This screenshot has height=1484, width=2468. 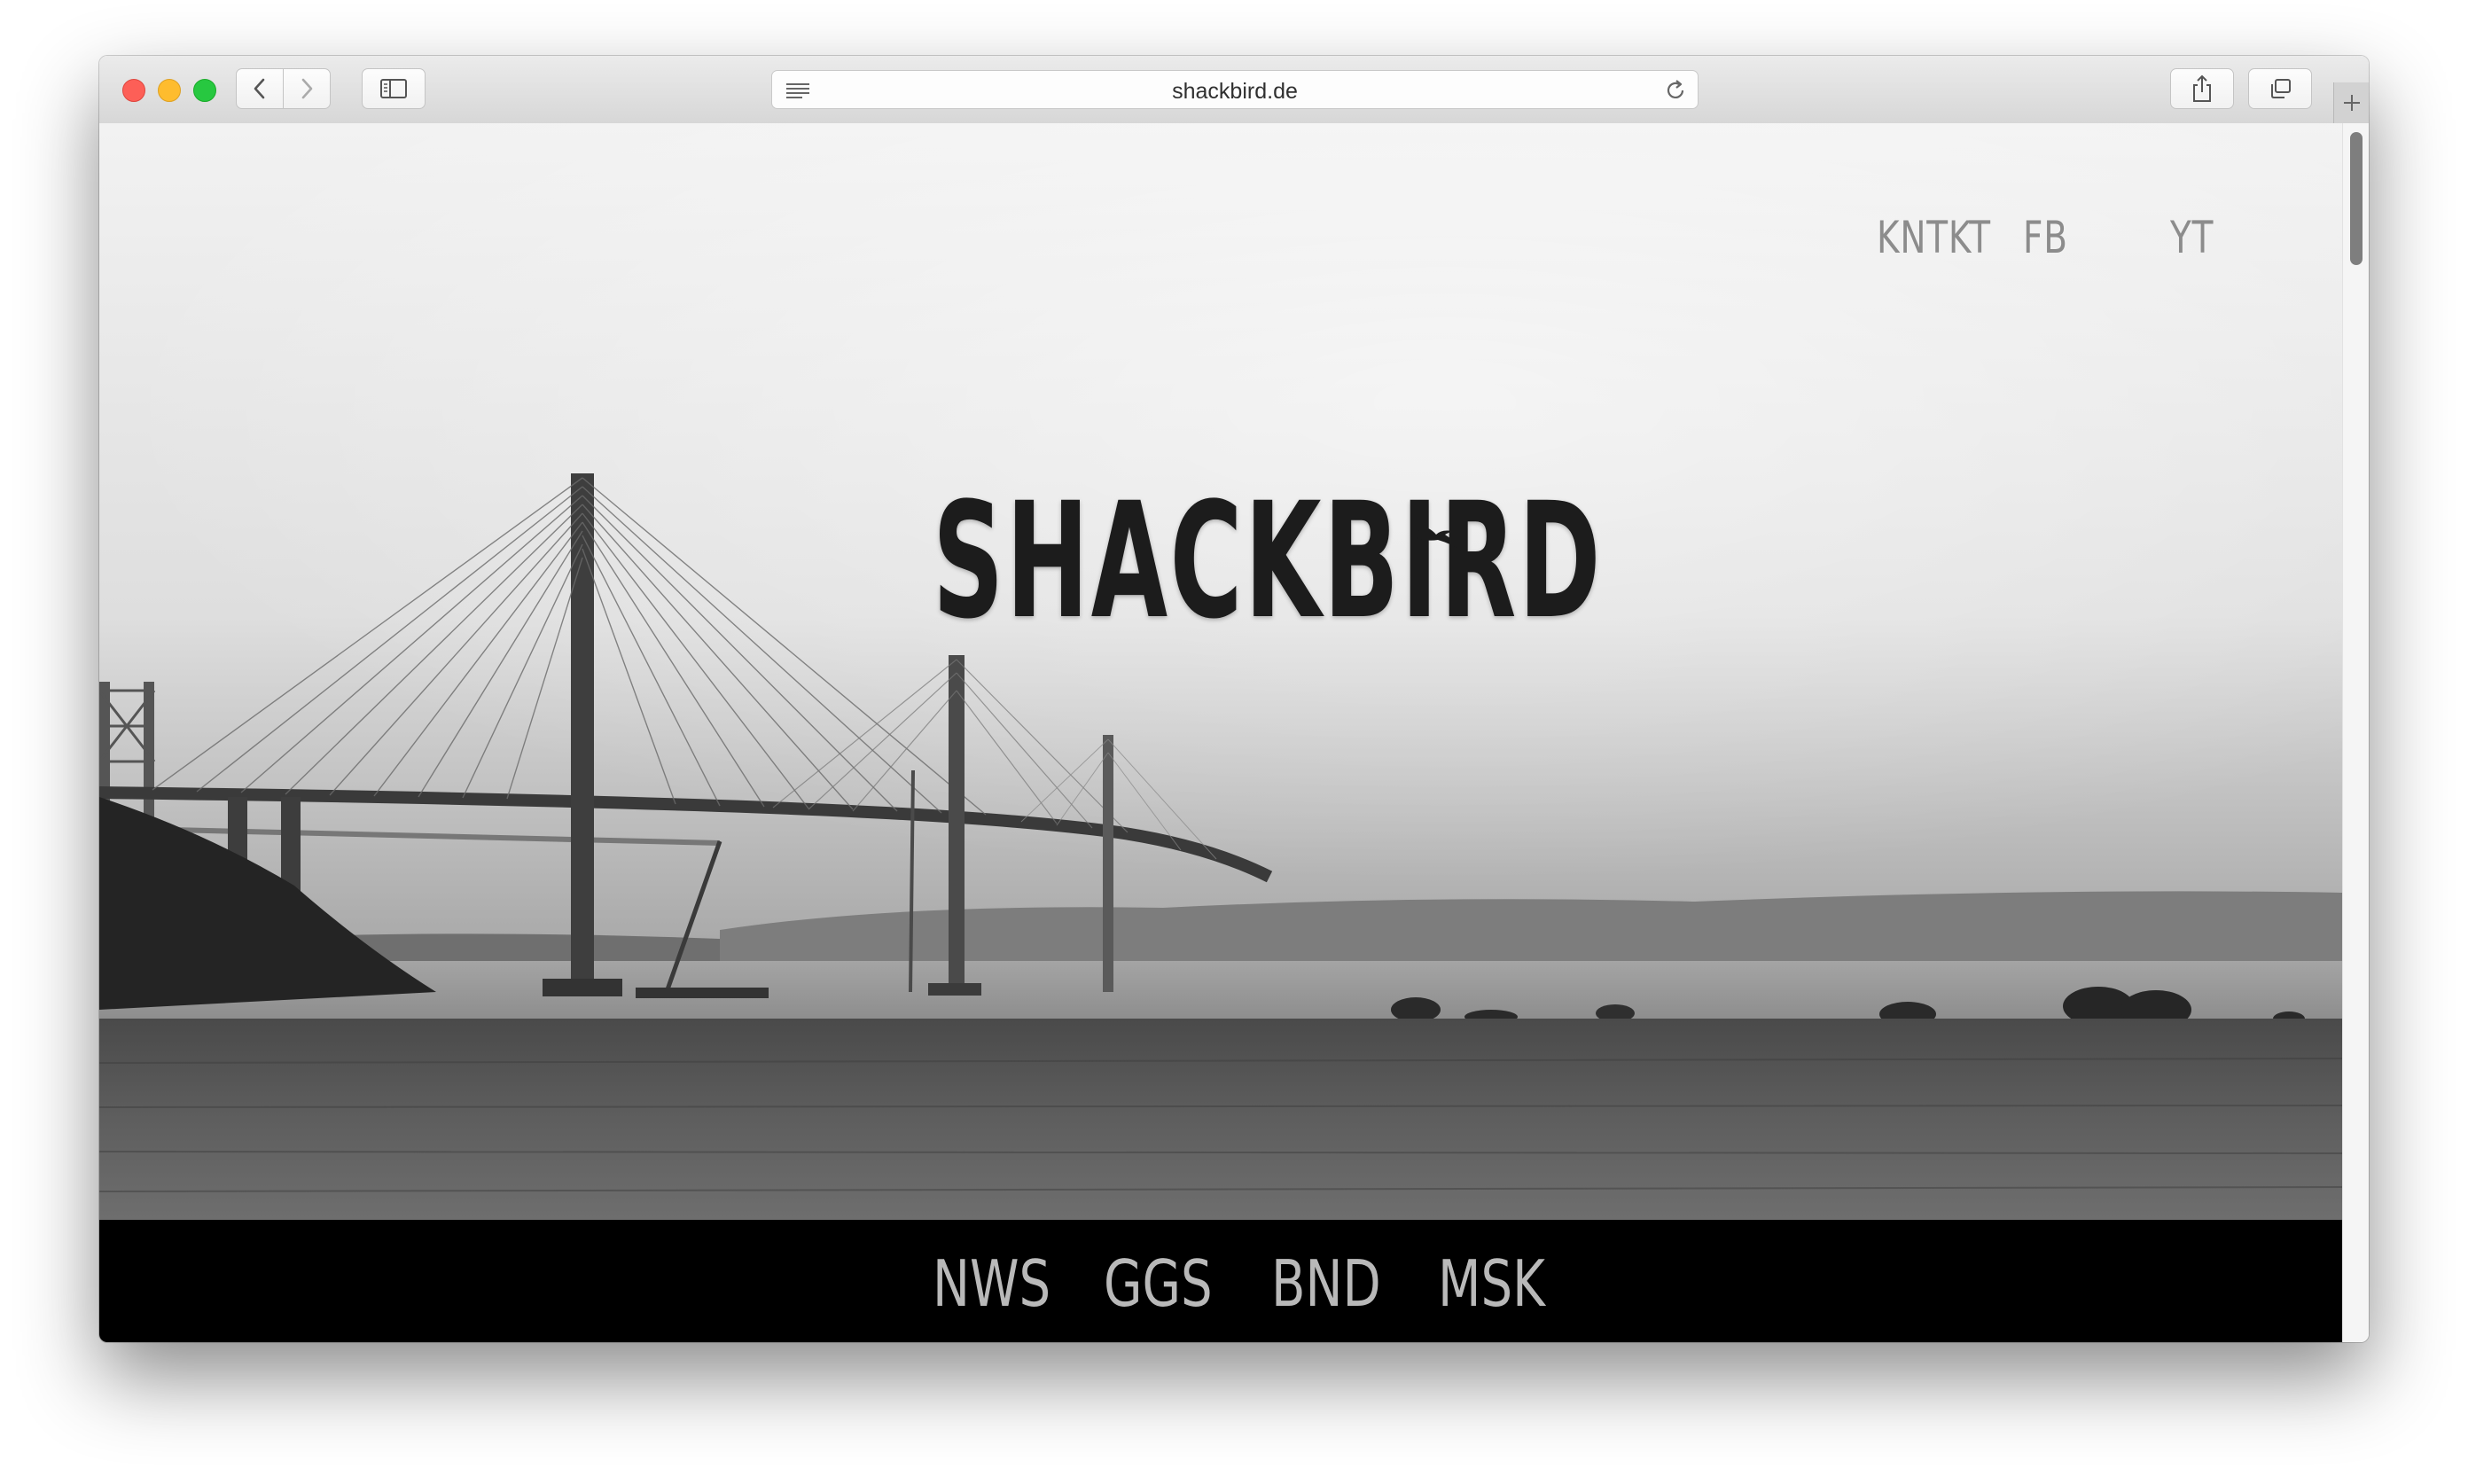 I want to click on top-navigation: KNTKT FB YT, so click(x=1220, y=247).